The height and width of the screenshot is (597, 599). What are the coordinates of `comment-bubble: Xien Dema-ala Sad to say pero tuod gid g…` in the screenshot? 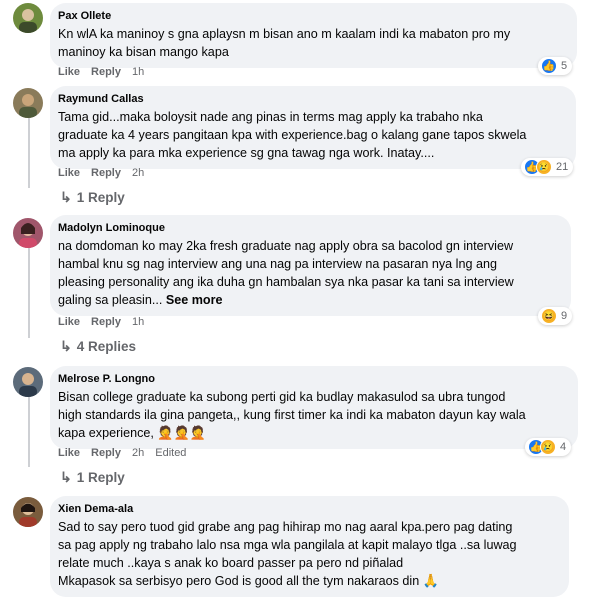 It's located at (309, 546).